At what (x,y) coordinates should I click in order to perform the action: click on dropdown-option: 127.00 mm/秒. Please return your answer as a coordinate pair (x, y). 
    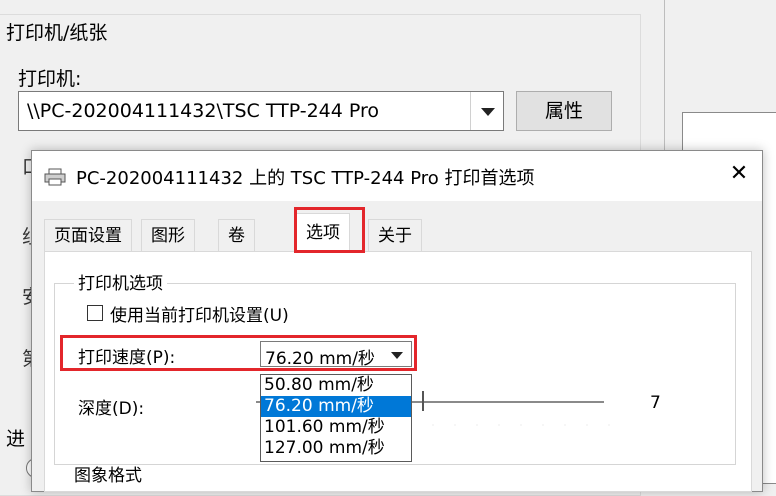
    Looking at the image, I should click on (336, 448).